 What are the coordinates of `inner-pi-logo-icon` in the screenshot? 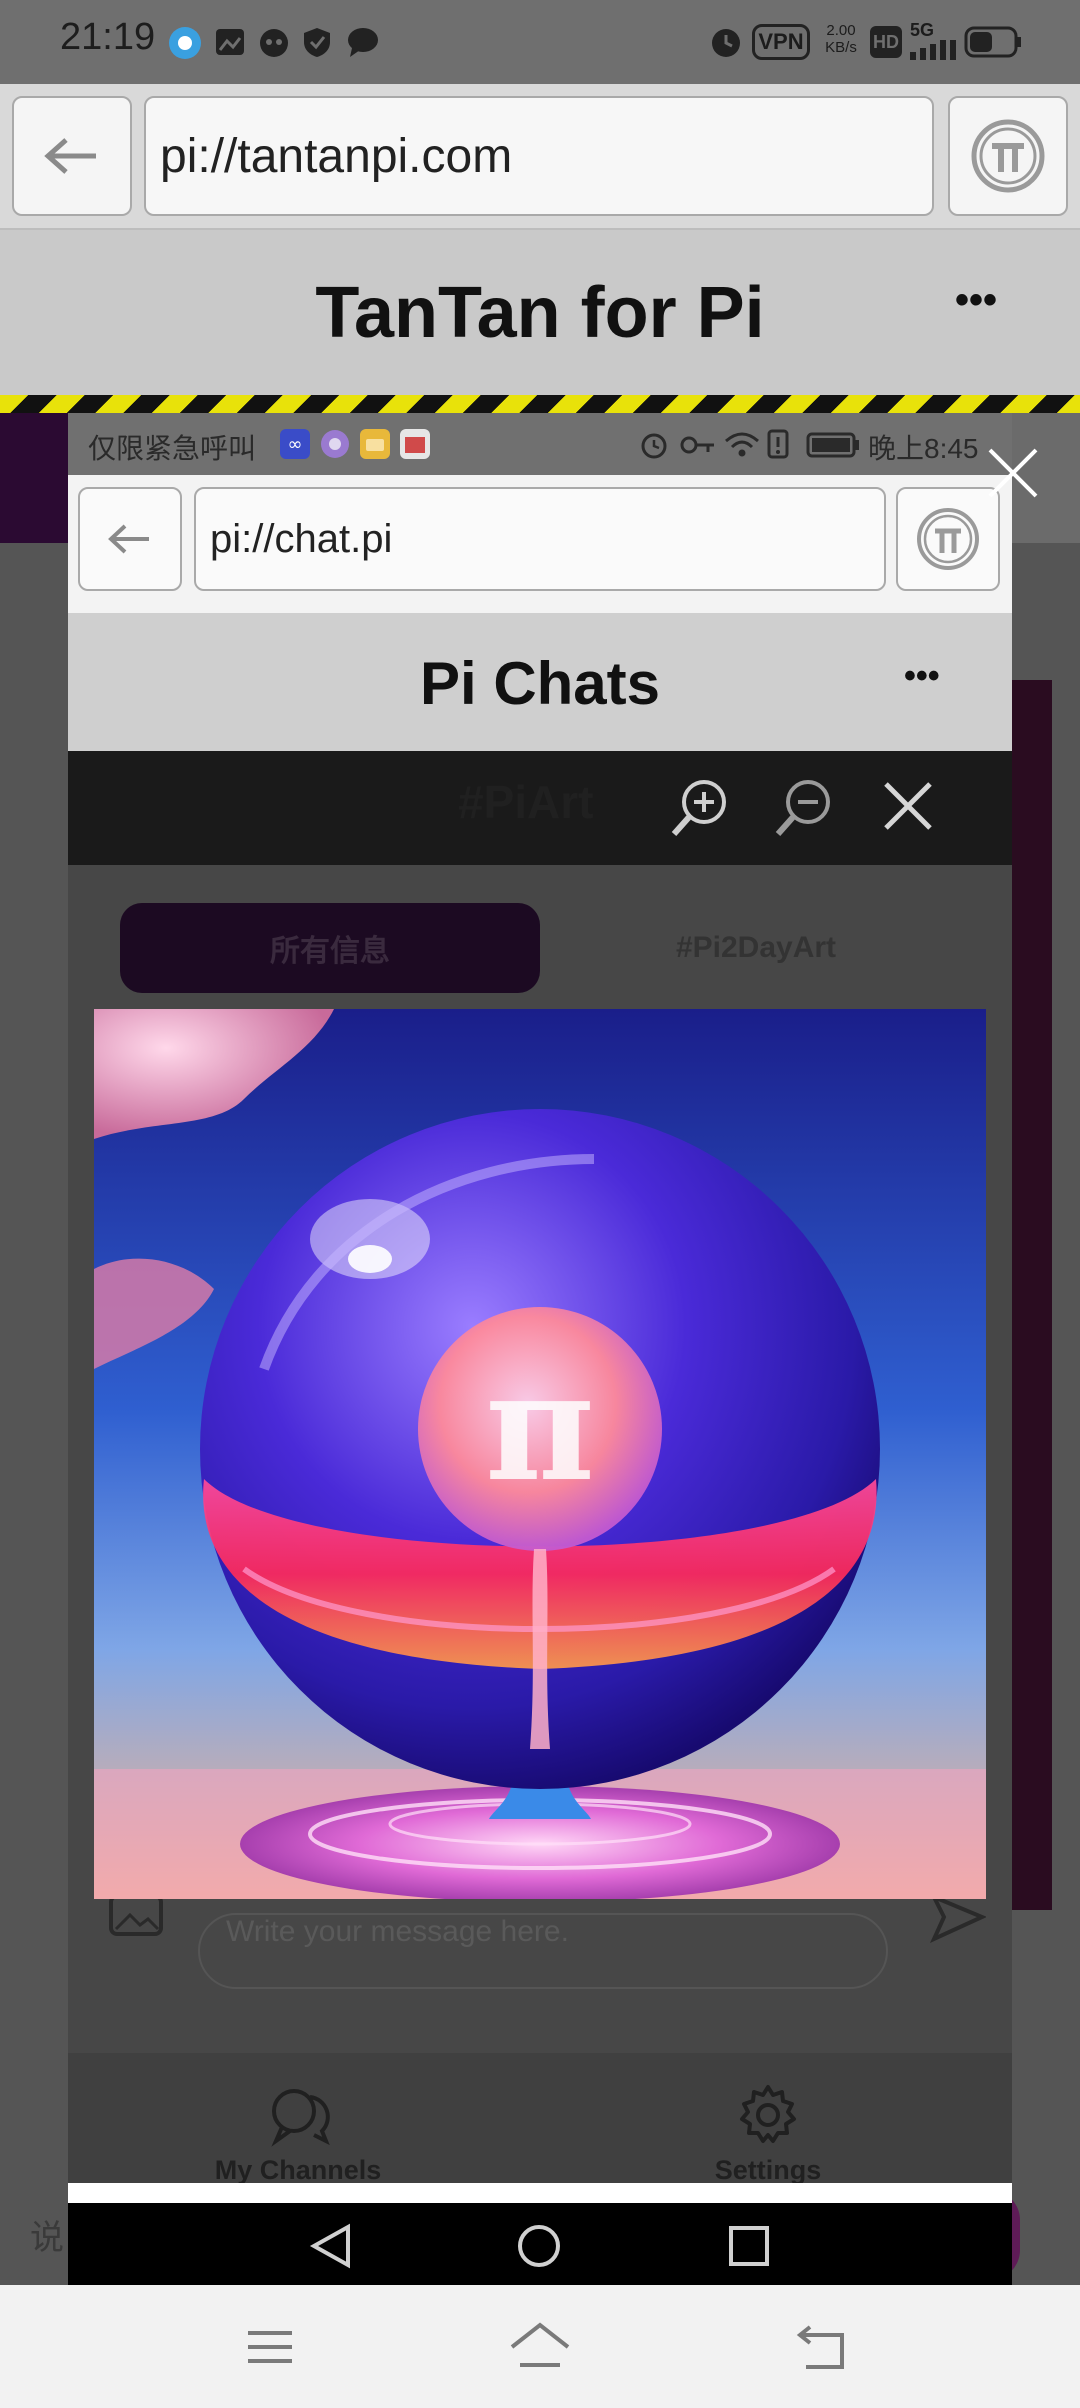 It's located at (948, 539).